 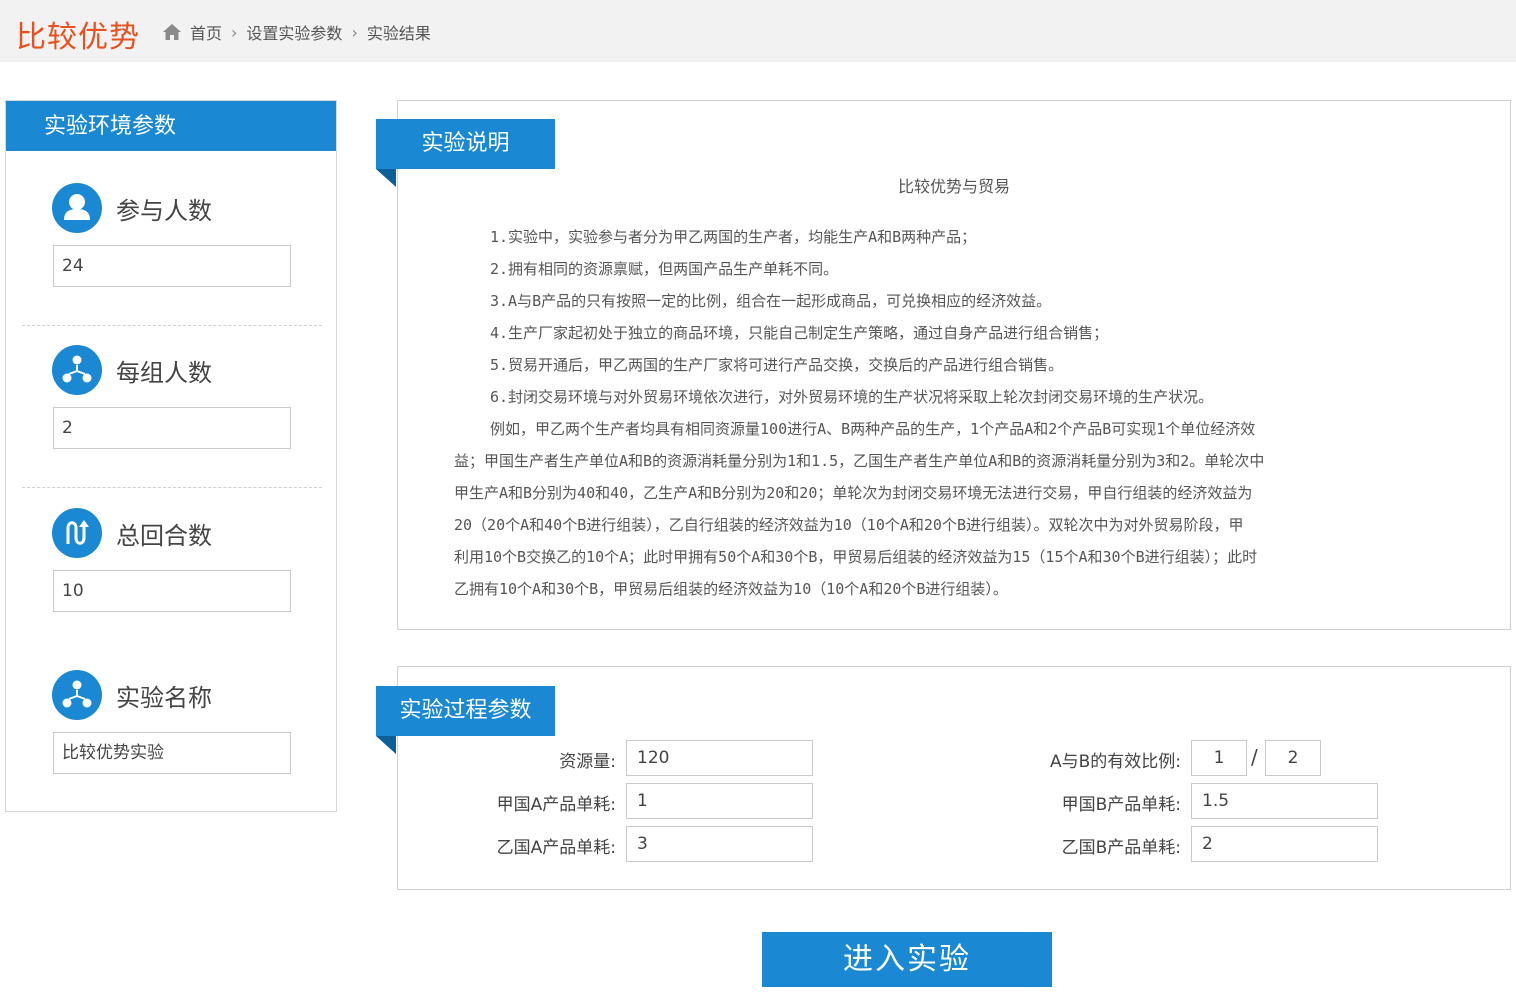 I want to click on jia-b-label: 甲国B产品单耗:, so click(x=1121, y=805).